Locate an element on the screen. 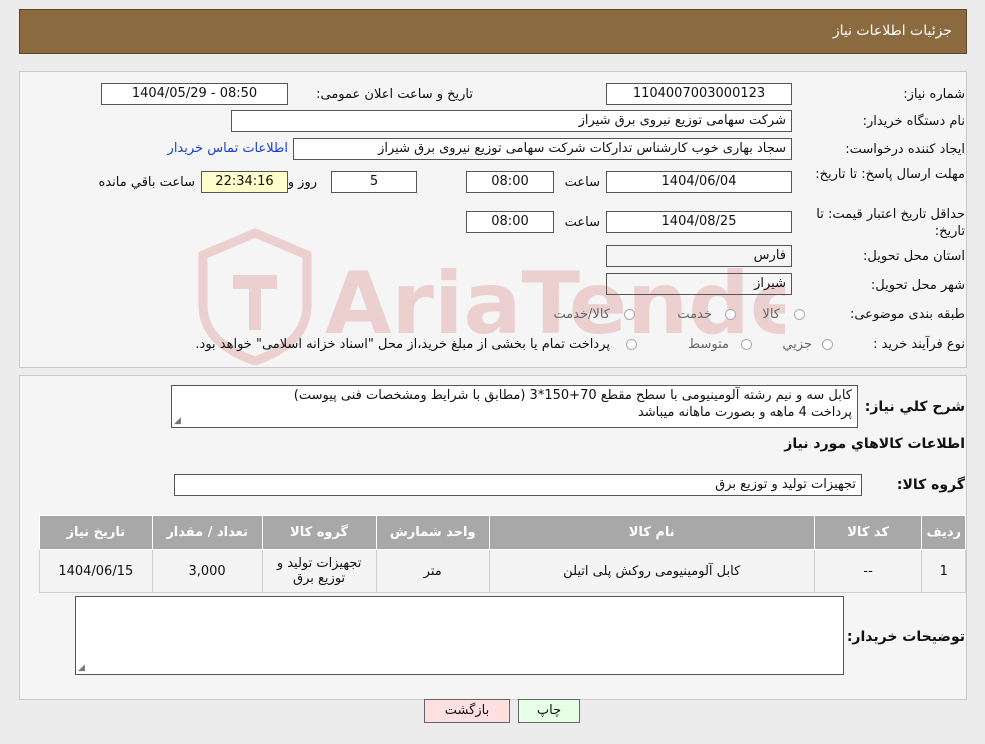  announce-label: تاریخ و ساعت اعلان عمومی: is located at coordinates (394, 94).